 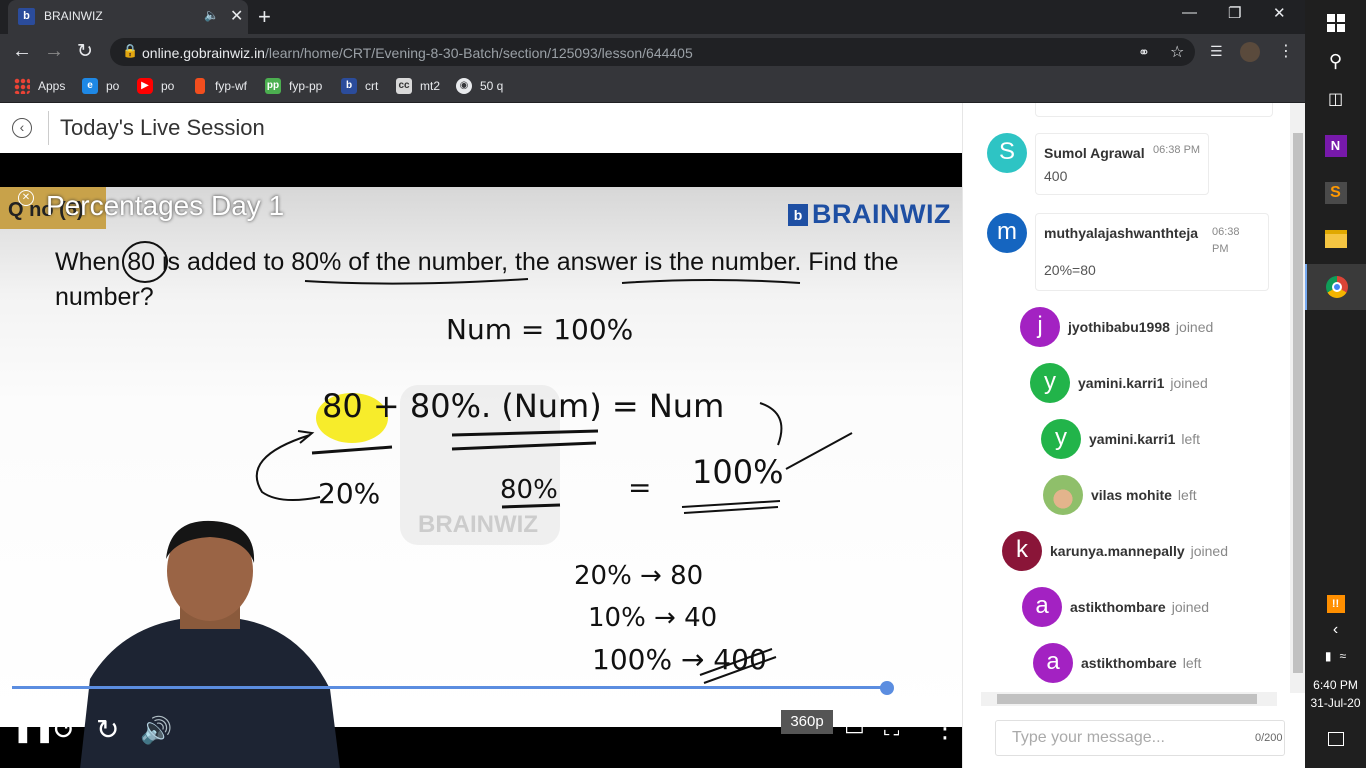 What do you see at coordinates (1335, 604) in the screenshot?
I see `notification-badge: !!` at bounding box center [1335, 604].